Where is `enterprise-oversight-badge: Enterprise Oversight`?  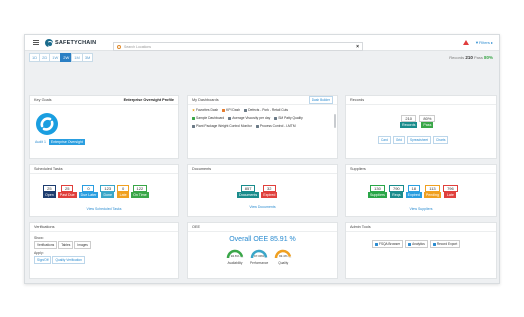 enterprise-oversight-badge: Enterprise Oversight is located at coordinates (66, 142).